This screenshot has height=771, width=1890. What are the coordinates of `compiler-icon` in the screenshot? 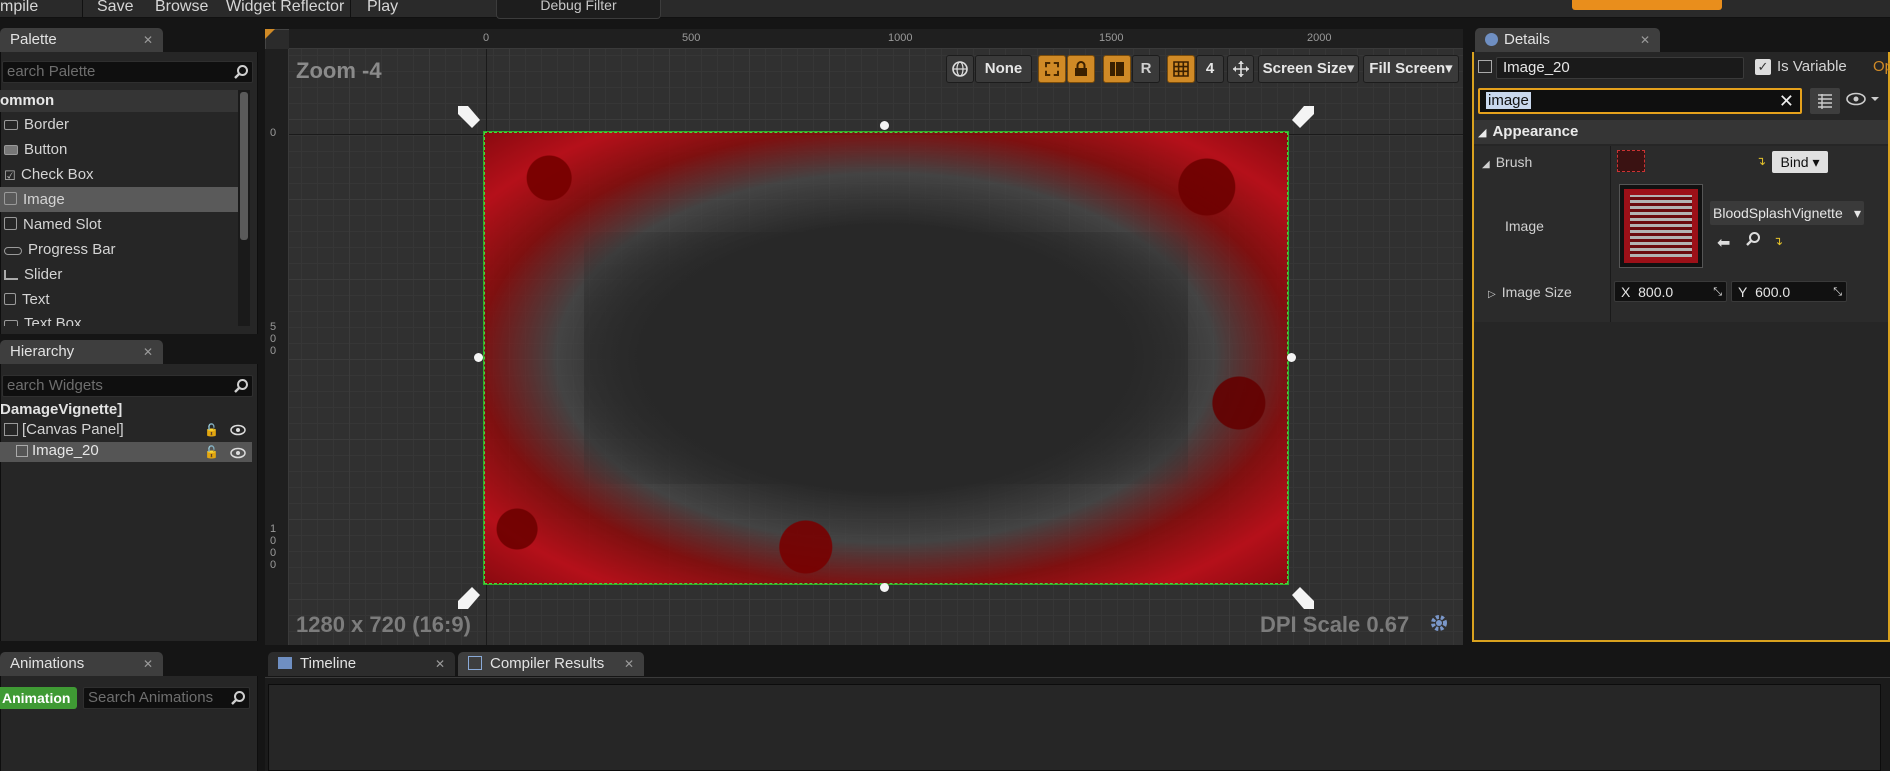 It's located at (475, 663).